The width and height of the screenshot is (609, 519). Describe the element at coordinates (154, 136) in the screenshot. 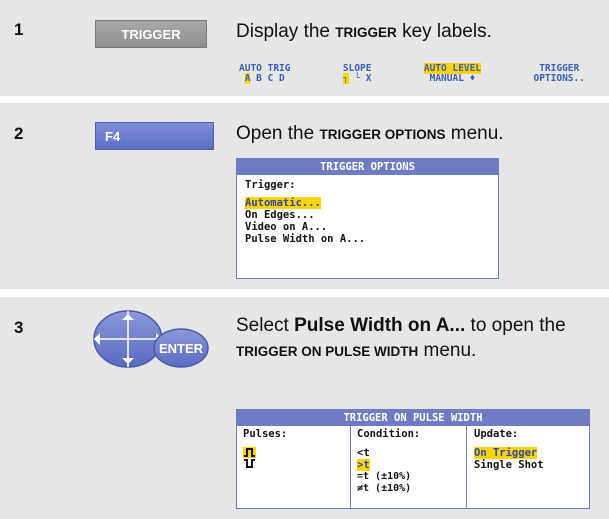

I see `f4-key: F4` at that location.